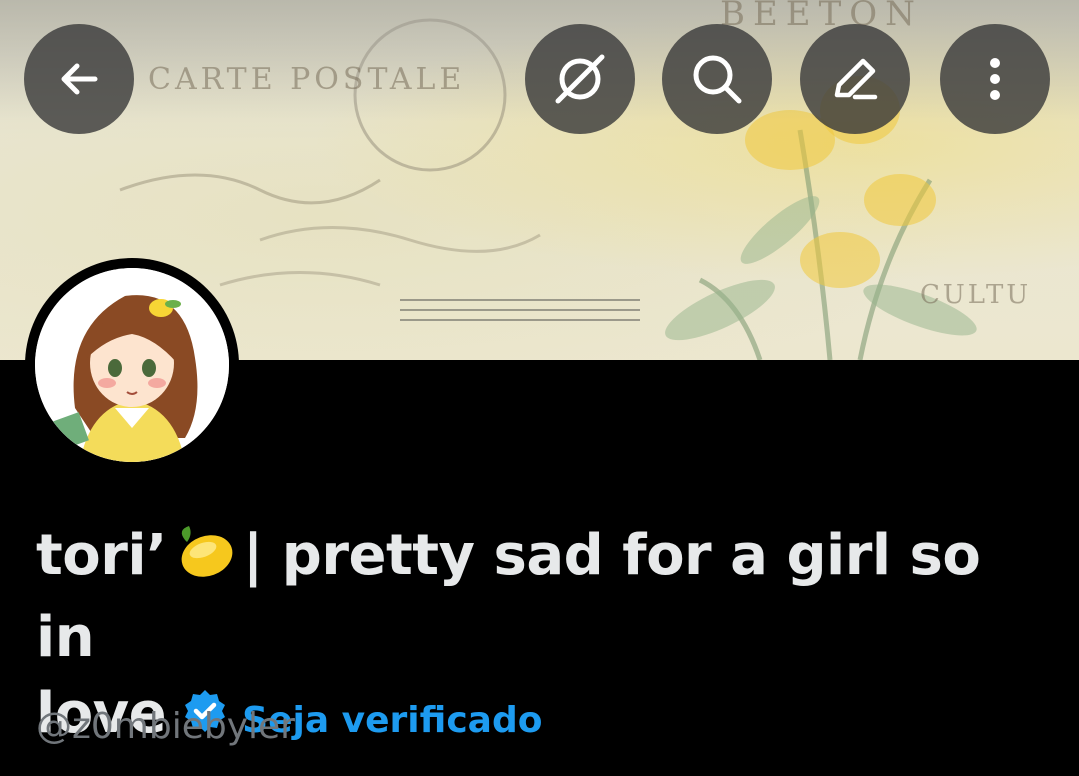 The height and width of the screenshot is (776, 1079). Describe the element at coordinates (101, 555) in the screenshot. I see `display-name-part1: tori’` at that location.